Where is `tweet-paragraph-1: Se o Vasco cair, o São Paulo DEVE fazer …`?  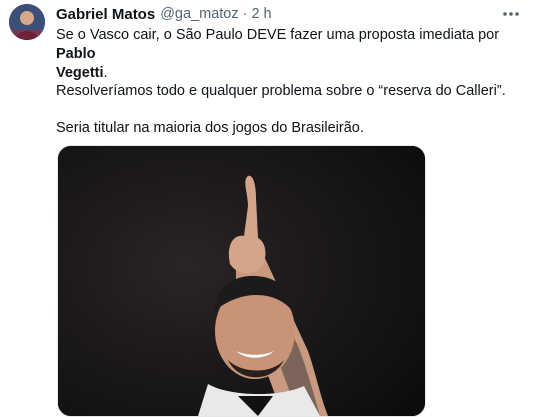
tweet-paragraph-1: Se o Vasco cair, o São Paulo DEVE fazer … is located at coordinates (291, 53).